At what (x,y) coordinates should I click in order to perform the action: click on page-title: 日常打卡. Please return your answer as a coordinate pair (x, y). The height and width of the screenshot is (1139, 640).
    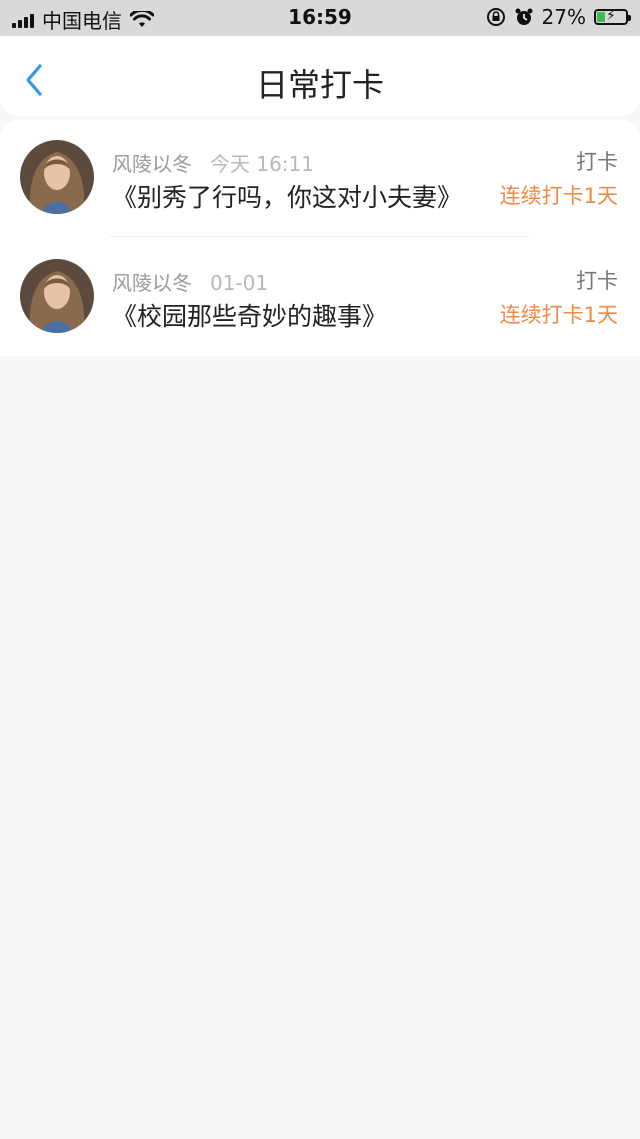
    Looking at the image, I should click on (319, 85).